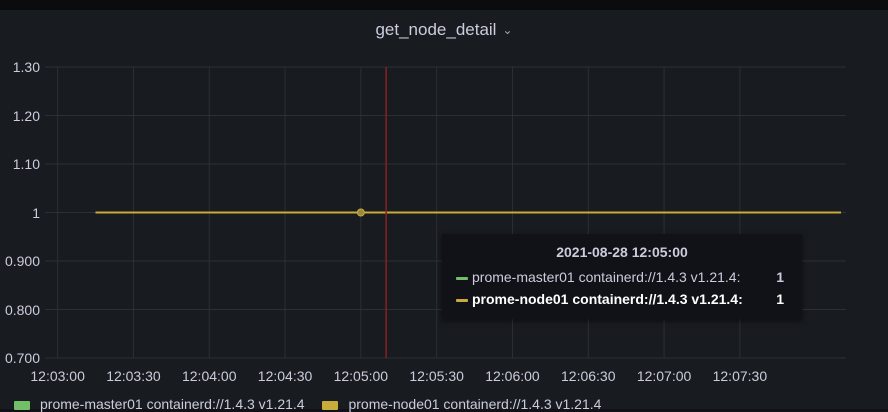  Describe the element at coordinates (26, 67) in the screenshot. I see `y-tick-label: 1.30` at that location.